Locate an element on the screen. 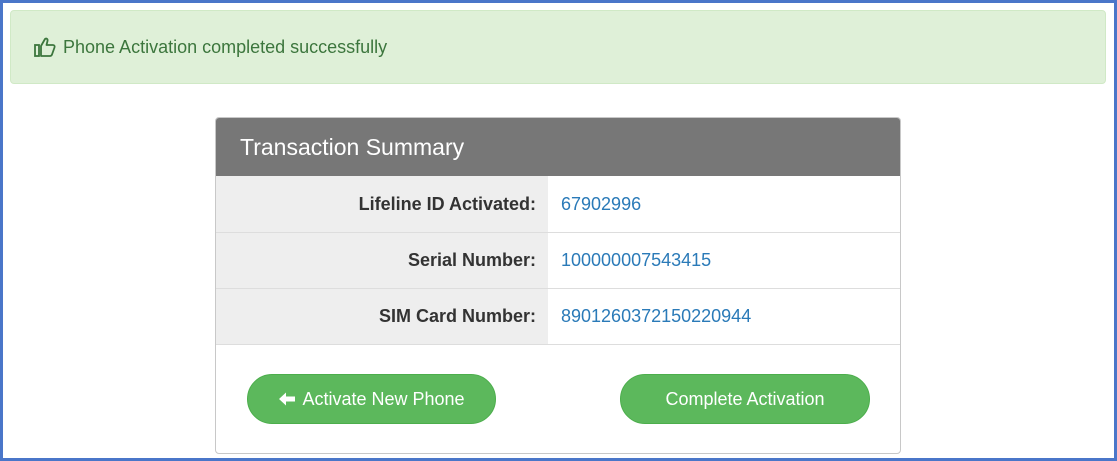 This screenshot has height=461, width=1117. success-message: Phone Activation completed successfully is located at coordinates (225, 47).